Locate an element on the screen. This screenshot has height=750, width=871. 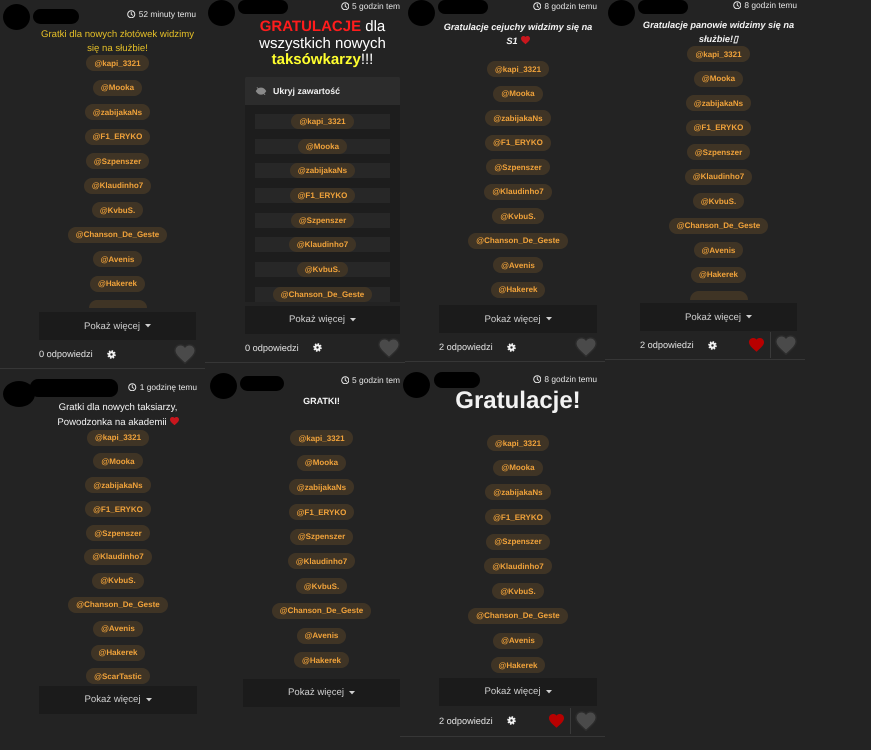
spoiler-toggle: Ukryj zawartość is located at coordinates (322, 91).